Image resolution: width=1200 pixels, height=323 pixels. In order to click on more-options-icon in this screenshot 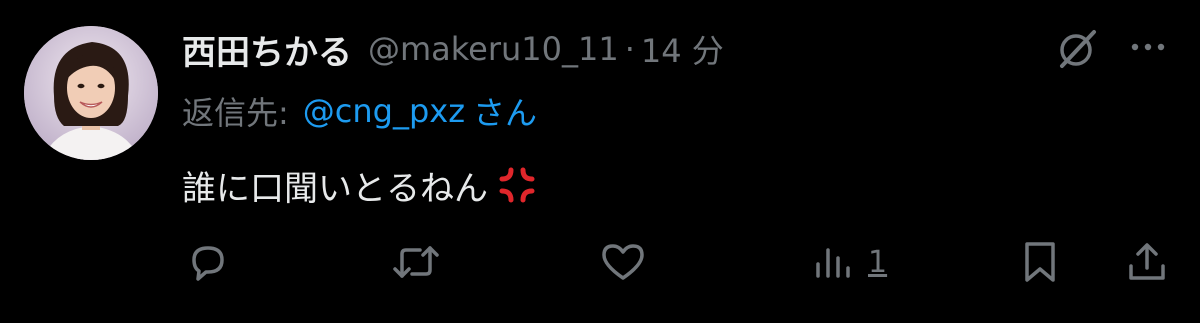, I will do `click(1148, 47)`.